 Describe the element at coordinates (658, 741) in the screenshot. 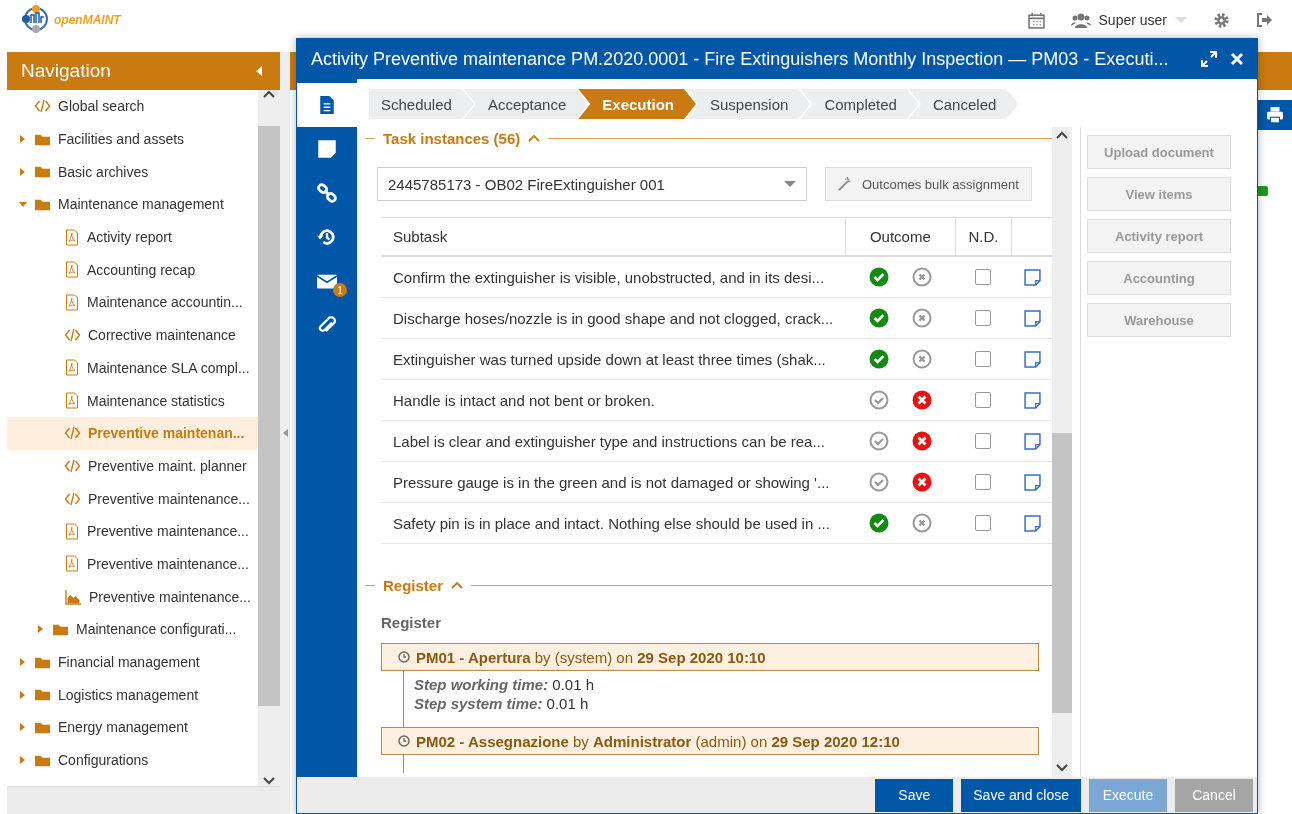

I see `history-entry-text: PM02 - Assegnazione by Administrator (admin) on 29 Sep 2020 12:10` at that location.